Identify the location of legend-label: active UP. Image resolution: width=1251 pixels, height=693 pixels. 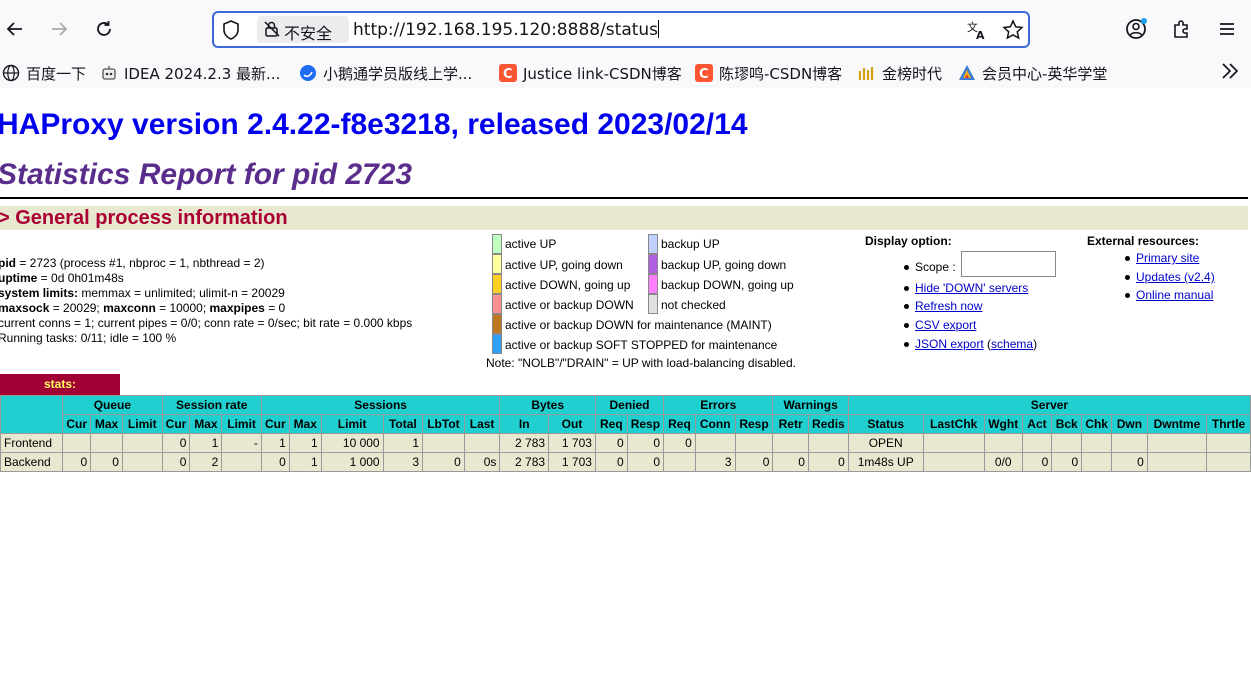
(531, 244).